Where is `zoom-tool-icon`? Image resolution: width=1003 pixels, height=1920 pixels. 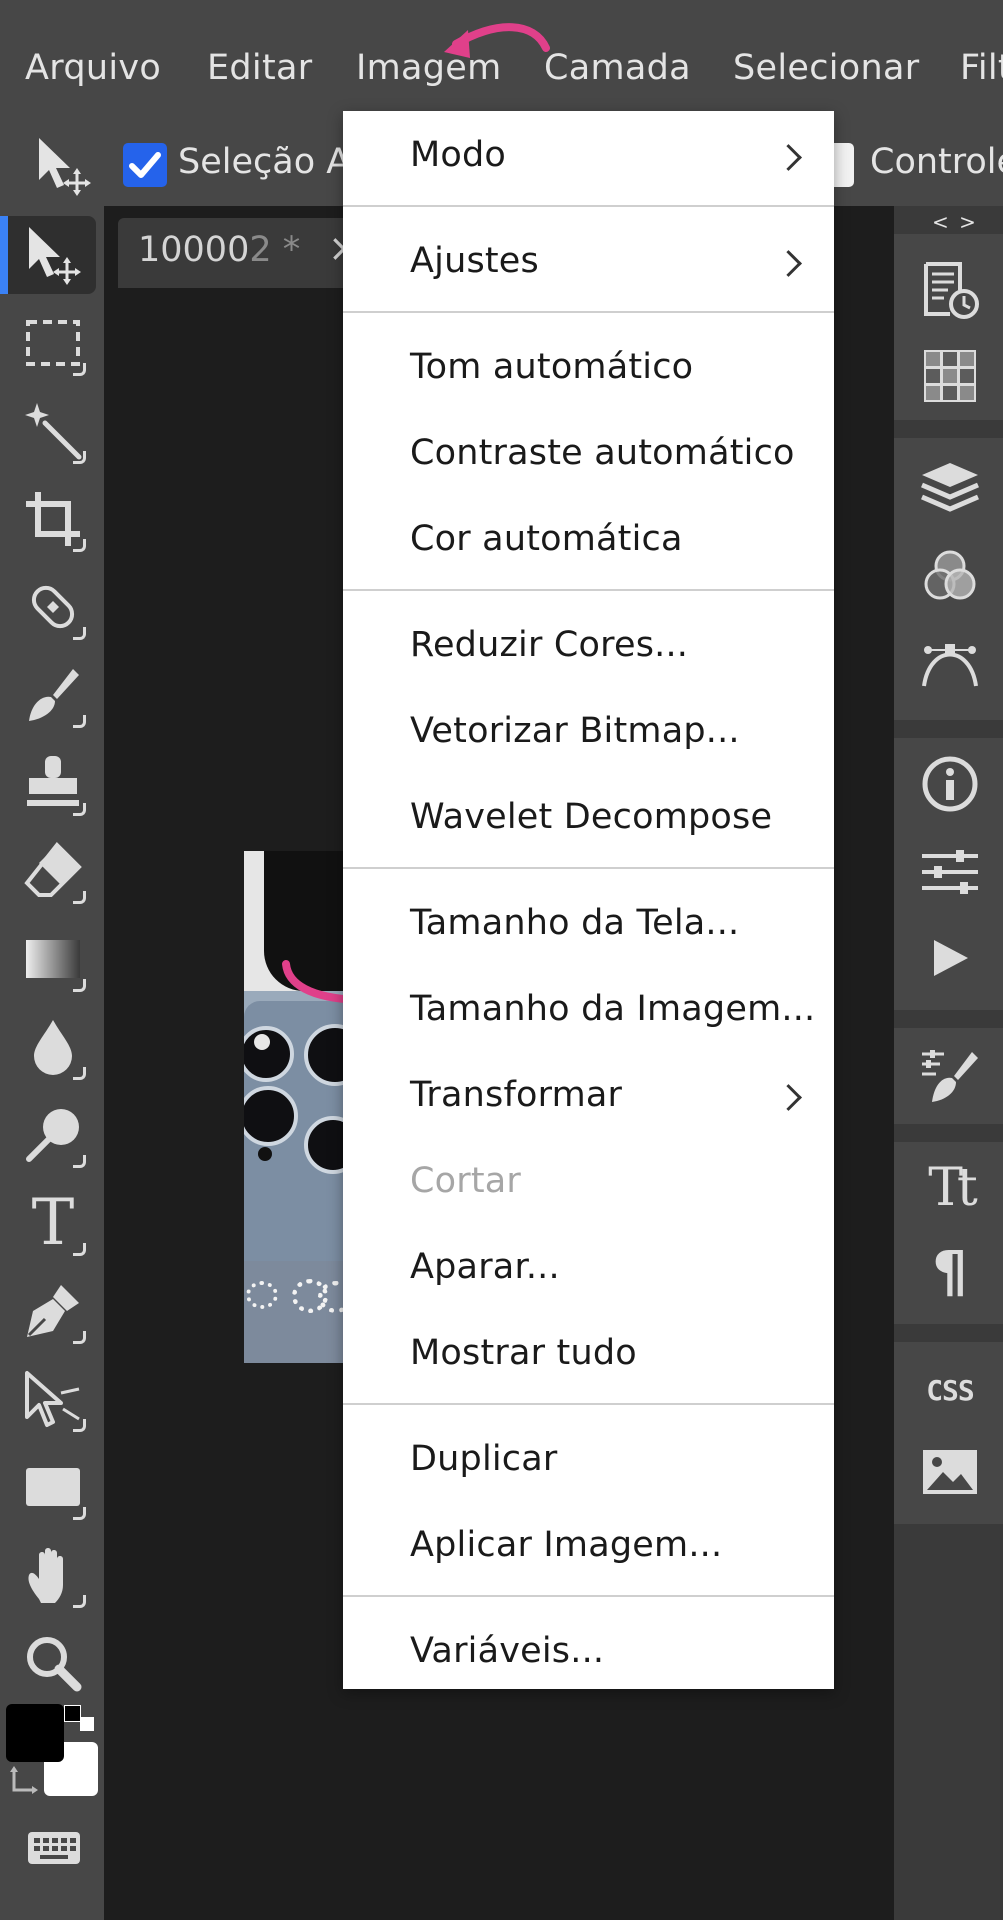
zoom-tool-icon is located at coordinates (53, 1663).